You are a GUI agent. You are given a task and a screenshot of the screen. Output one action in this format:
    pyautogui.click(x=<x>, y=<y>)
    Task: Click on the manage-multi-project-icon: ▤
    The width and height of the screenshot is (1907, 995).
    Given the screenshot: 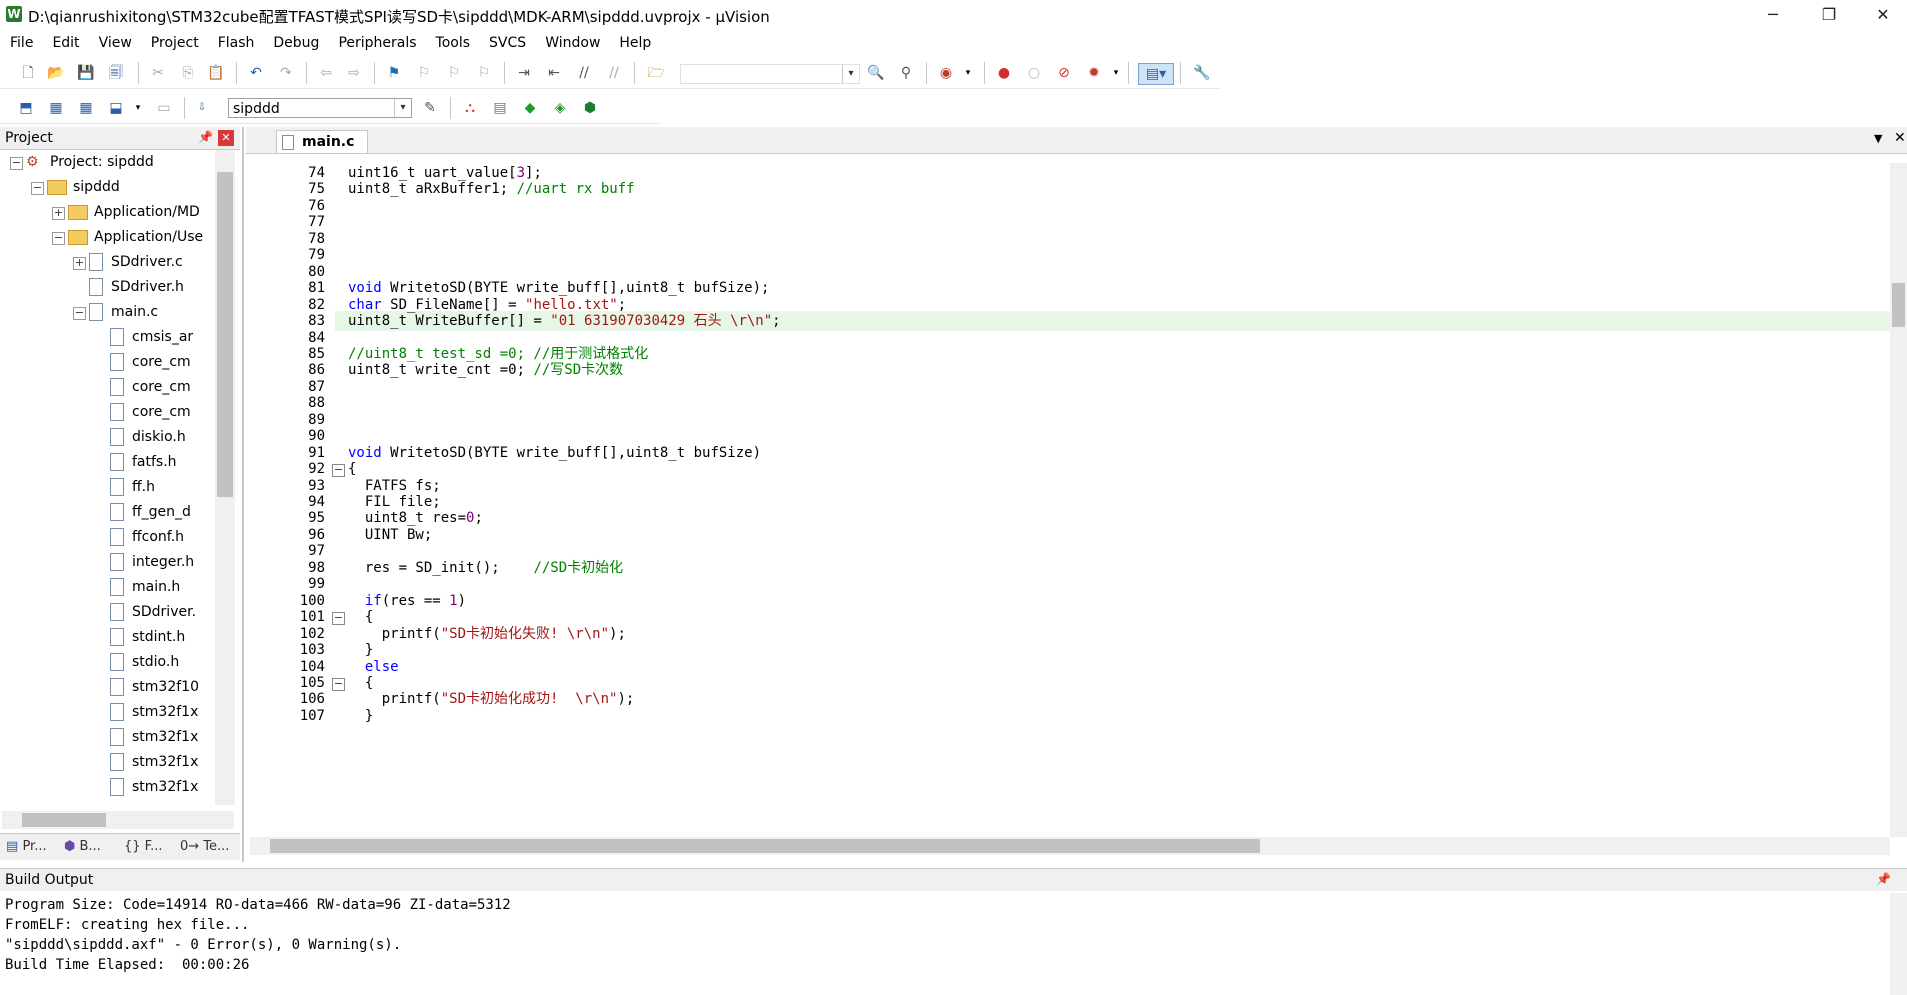 What is the action you would take?
    pyautogui.click(x=500, y=108)
    